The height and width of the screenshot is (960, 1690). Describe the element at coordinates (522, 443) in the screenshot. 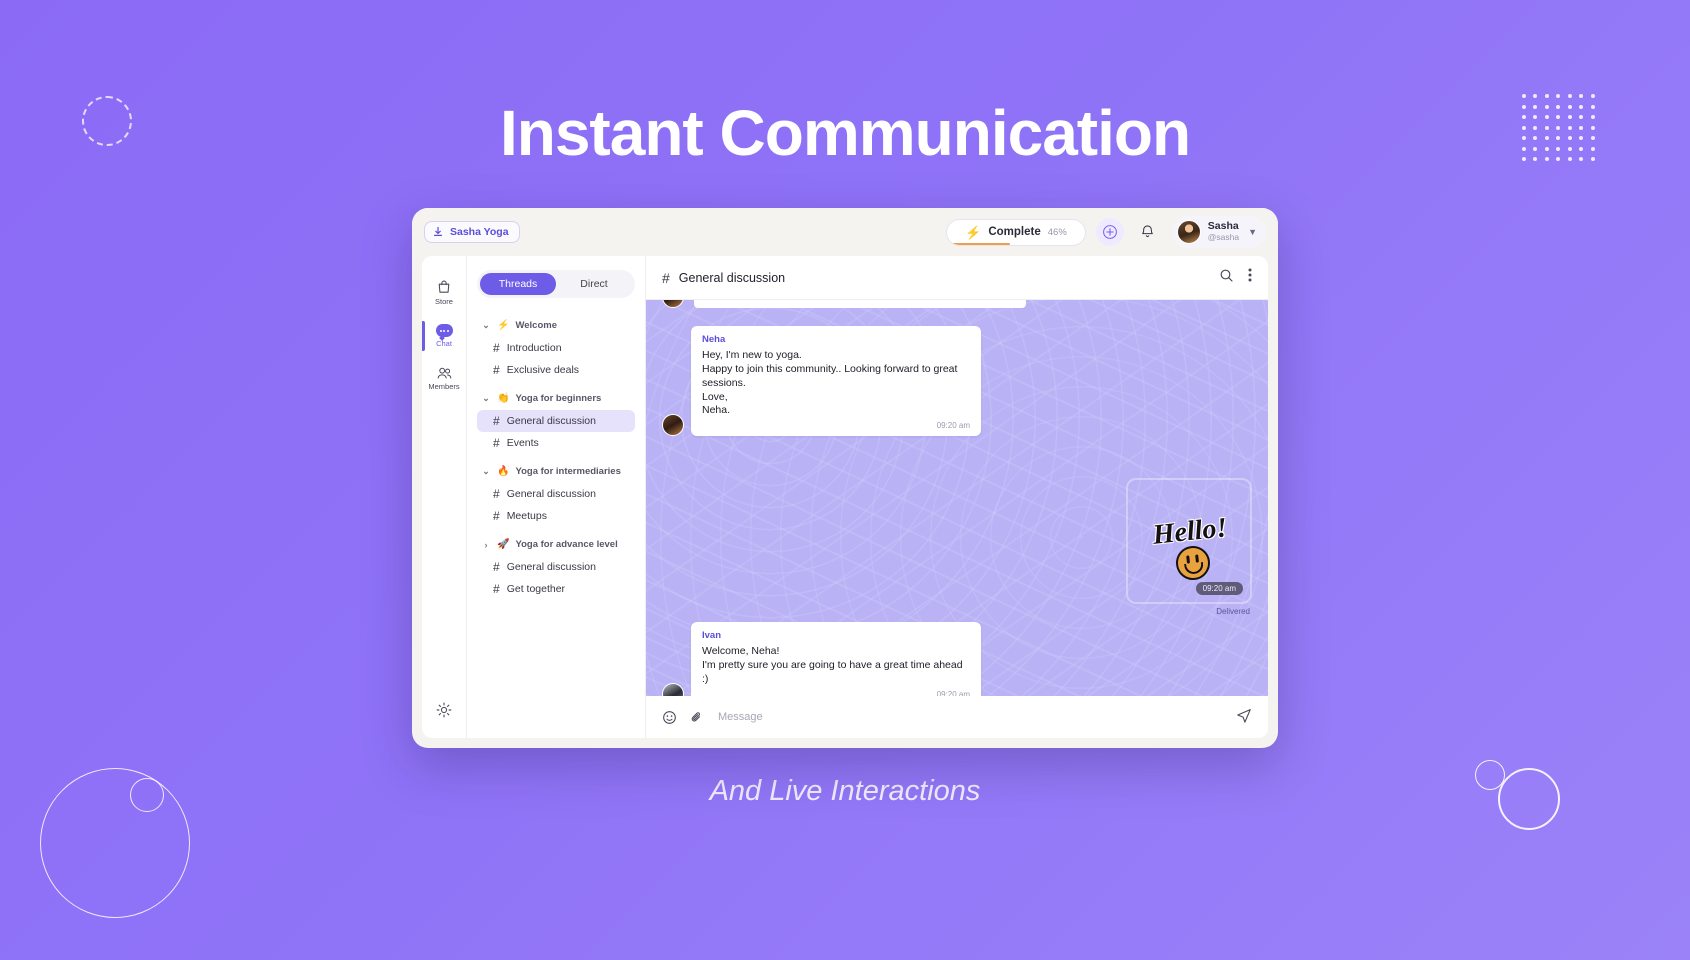

I see `channel-label: Events` at that location.